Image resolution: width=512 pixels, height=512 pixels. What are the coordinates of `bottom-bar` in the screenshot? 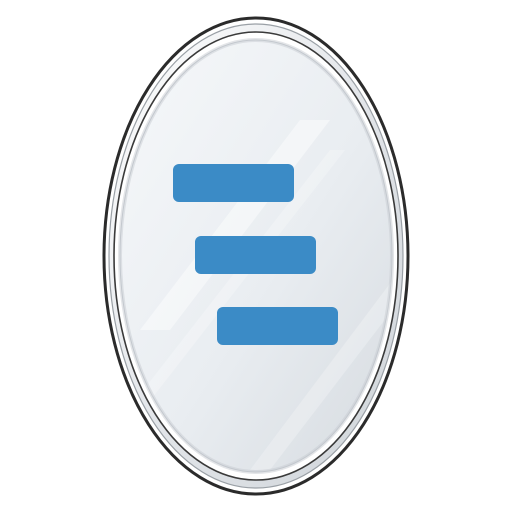 It's located at (277, 326).